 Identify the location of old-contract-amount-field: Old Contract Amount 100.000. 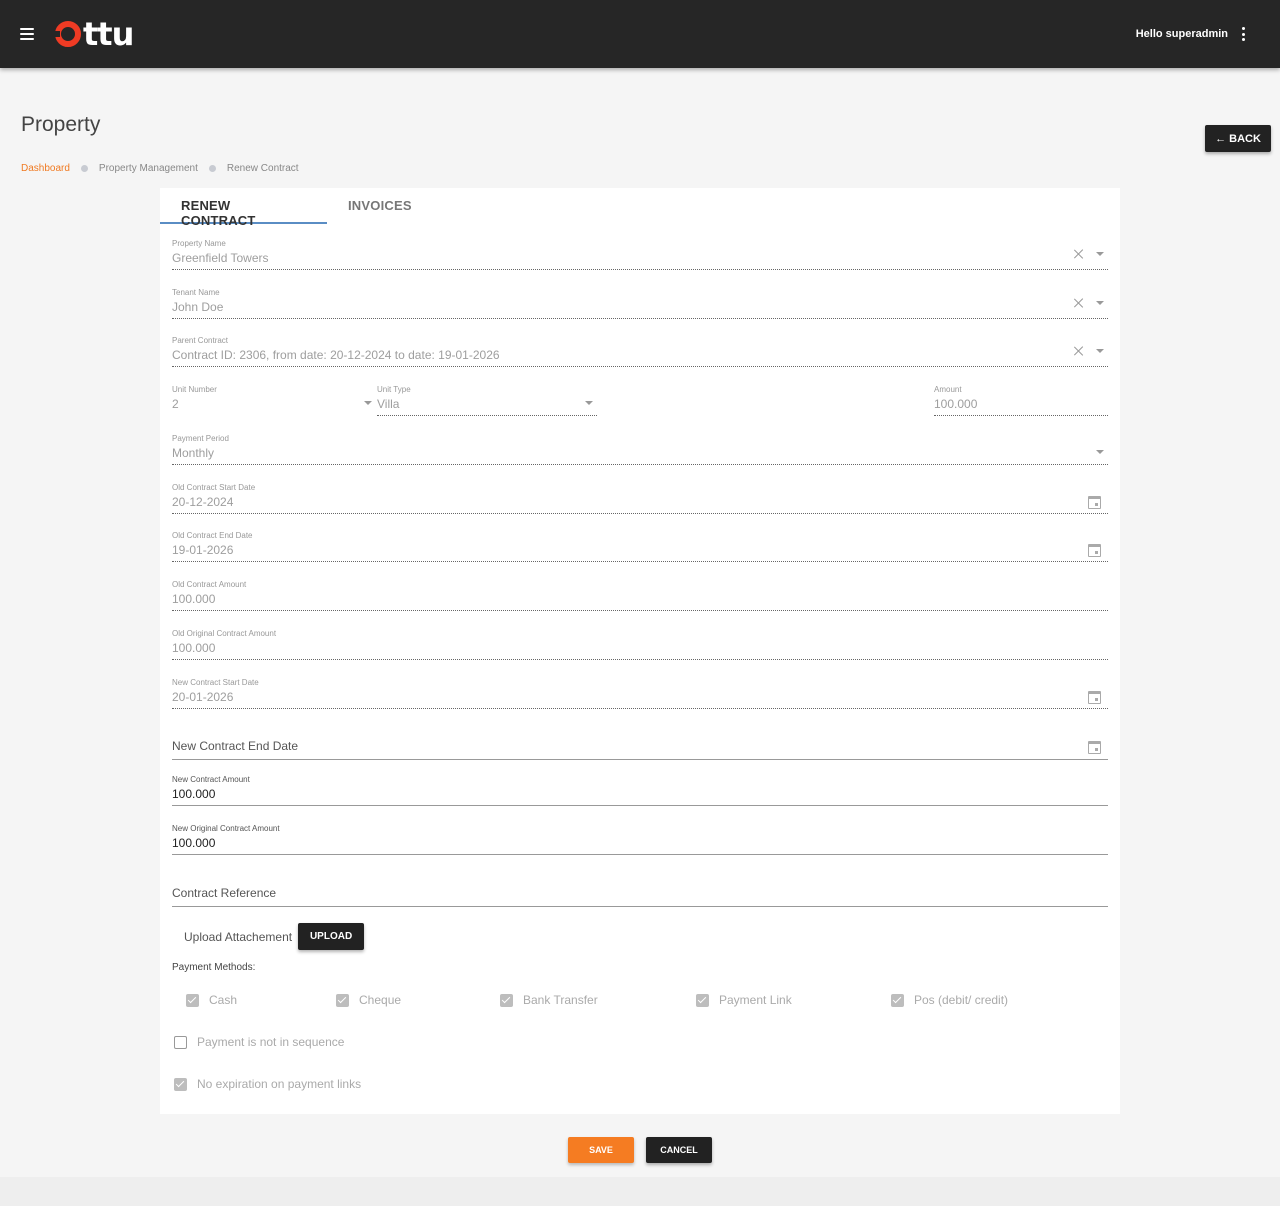
(640, 595).